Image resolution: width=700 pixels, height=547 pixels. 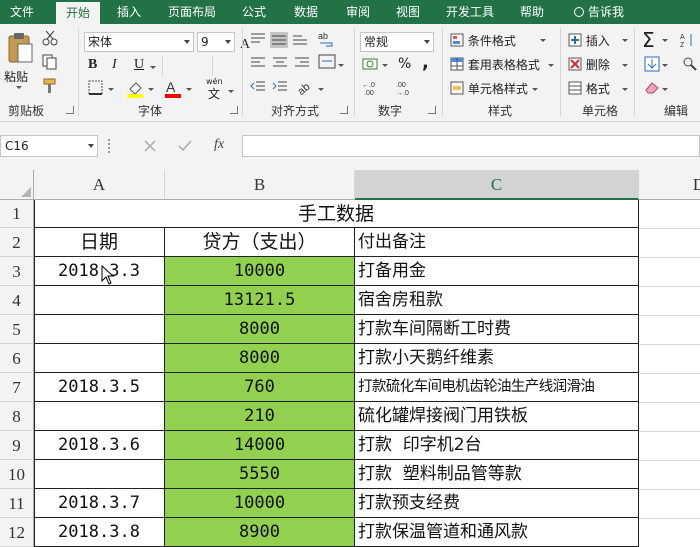 I want to click on fill-dropdown-icon, so click(x=665, y=65).